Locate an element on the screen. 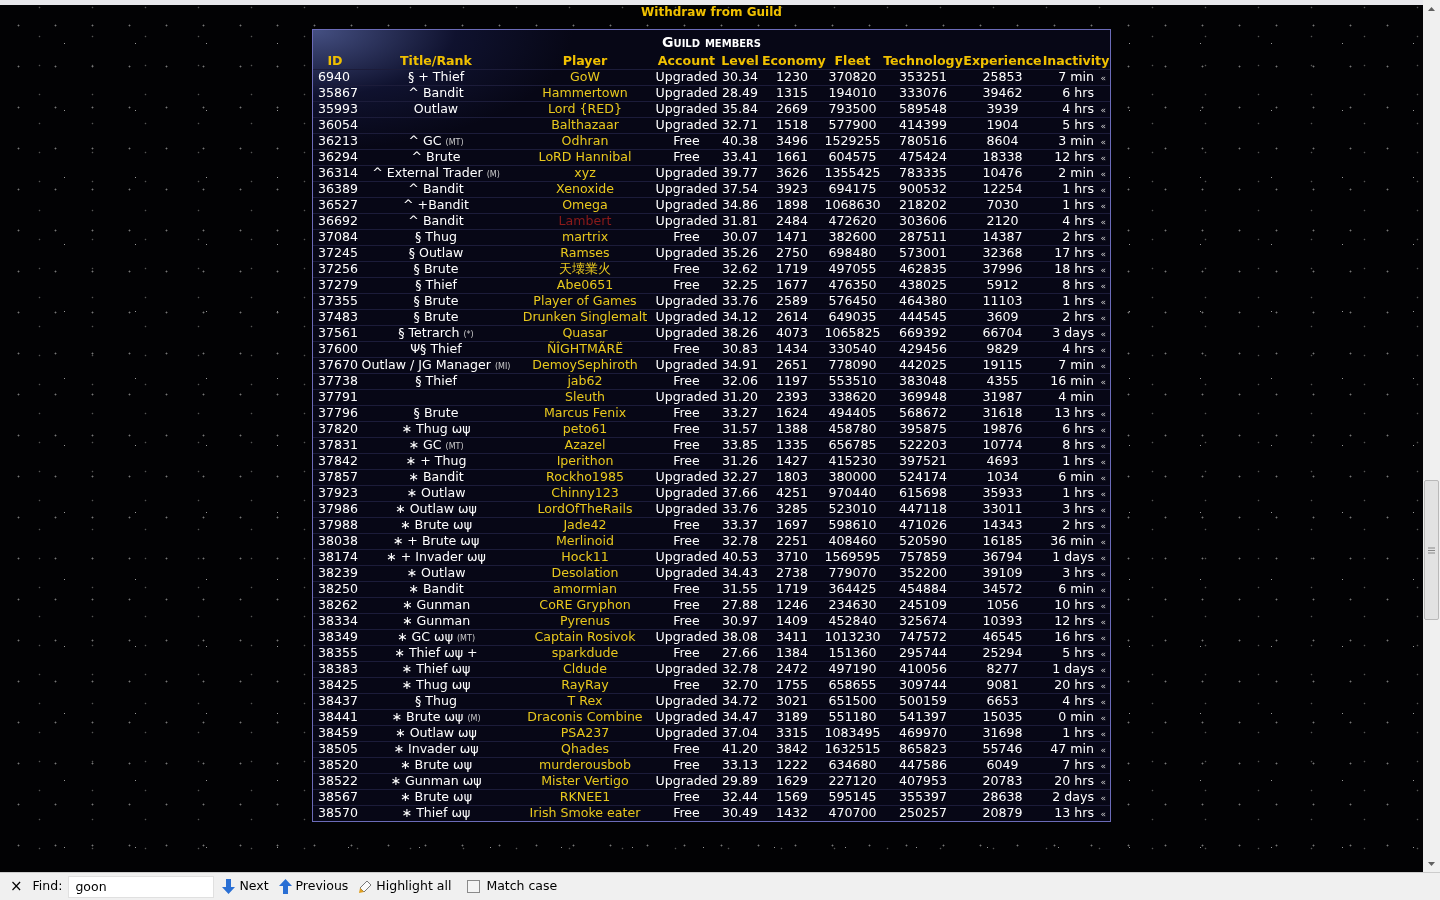  player-link: PSA237 is located at coordinates (585, 732).